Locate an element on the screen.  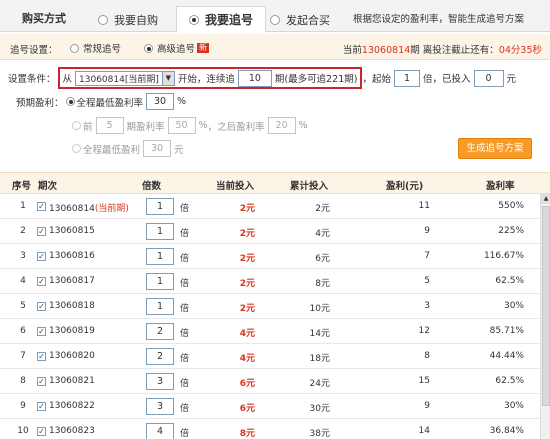
table-scrollbar: ▲ is located at coordinates (545, 316).